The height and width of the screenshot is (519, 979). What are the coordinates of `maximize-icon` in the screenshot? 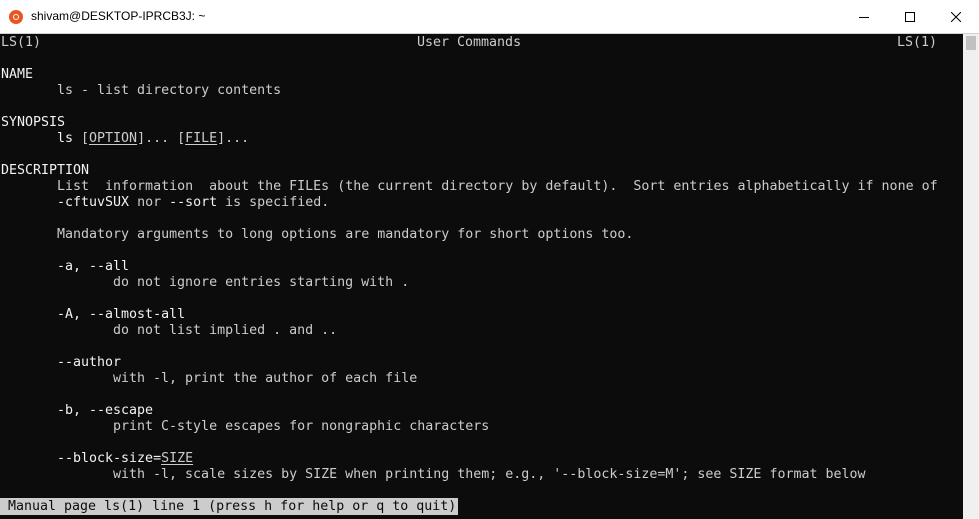 It's located at (910, 17).